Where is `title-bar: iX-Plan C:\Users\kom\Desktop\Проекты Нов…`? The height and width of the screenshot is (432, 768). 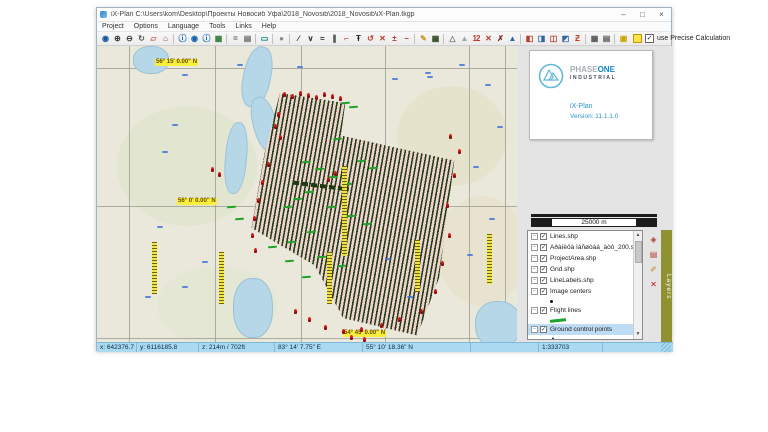
title-bar: iX-Plan C:\Users\kom\Desktop\Проекты Нов… is located at coordinates (384, 15).